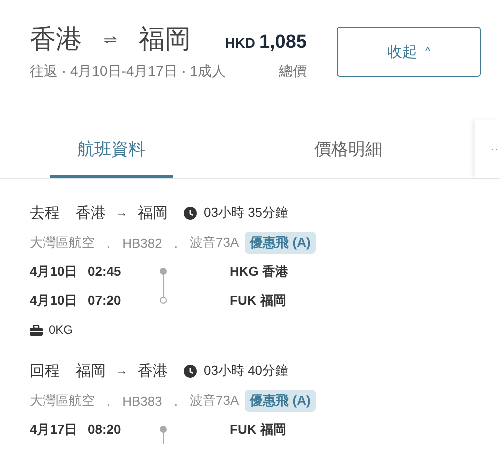  Describe the element at coordinates (409, 52) in the screenshot. I see `collapse-button: 收起 ^` at that location.